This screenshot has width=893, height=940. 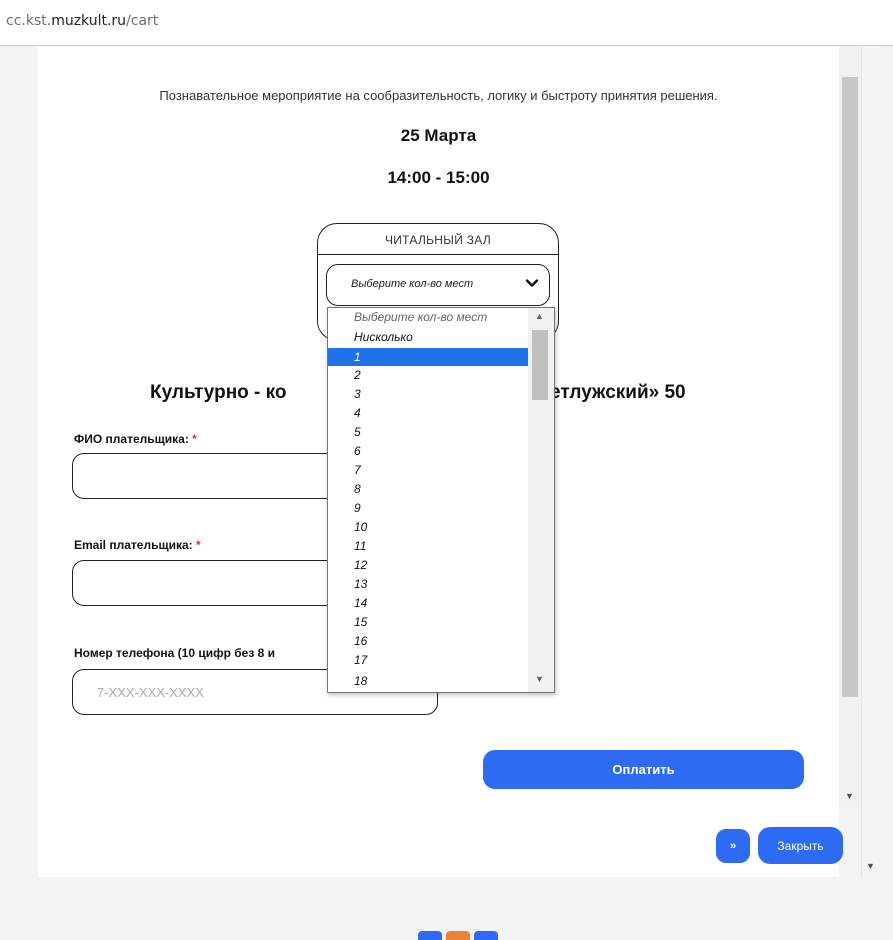 I want to click on dropdown-option: 15, so click(x=428, y=622).